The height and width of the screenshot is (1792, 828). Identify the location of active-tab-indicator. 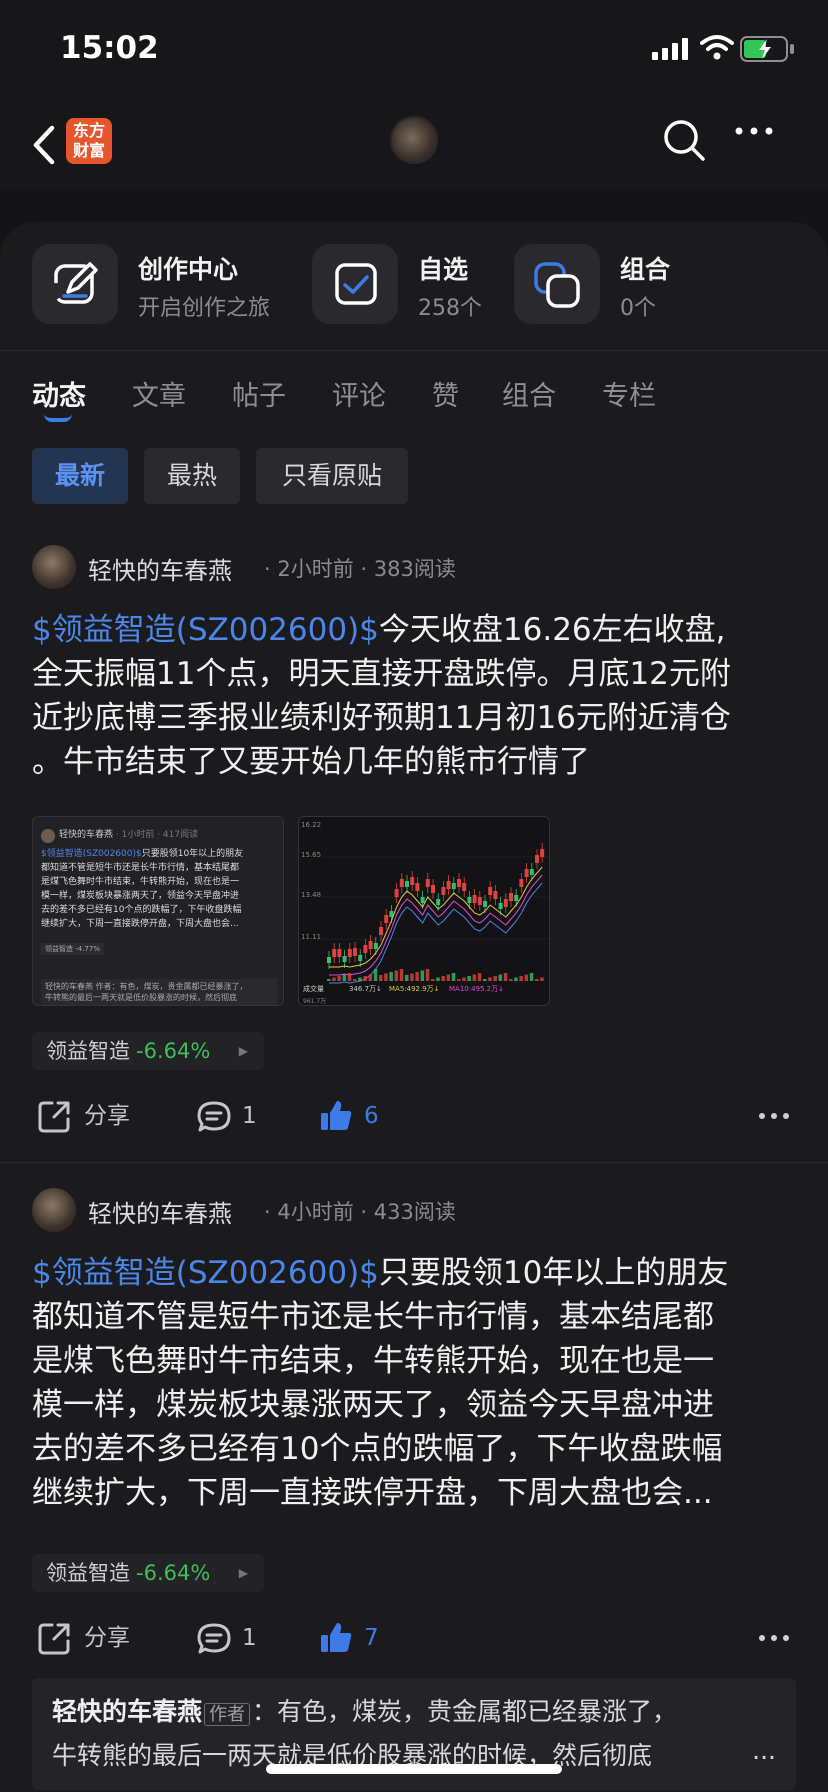
(58, 418).